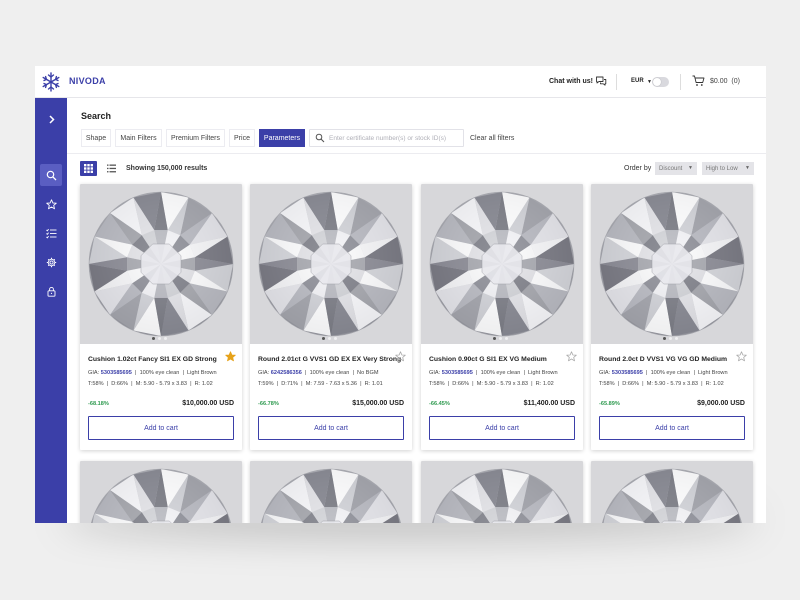  I want to click on cart-count: (0), so click(735, 81).